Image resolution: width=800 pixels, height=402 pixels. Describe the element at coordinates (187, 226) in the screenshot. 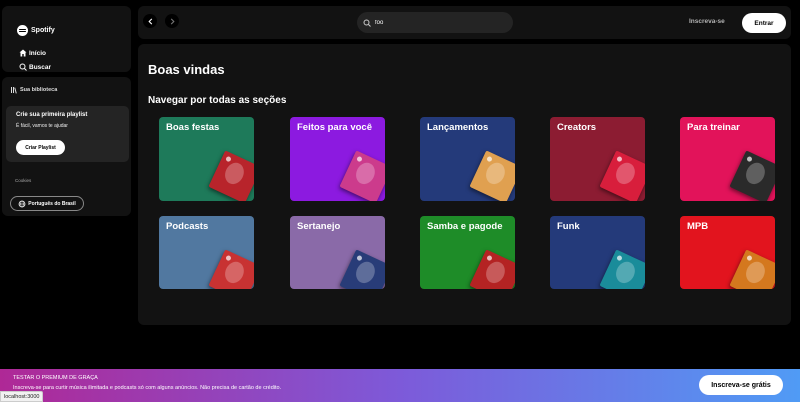

I see `category-title: Podcasts` at that location.